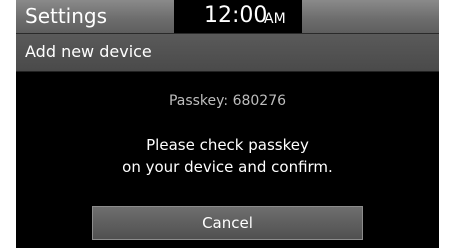  Describe the element at coordinates (227, 167) in the screenshot. I see `confirm-message-line-2: on your device and confirm.` at that location.